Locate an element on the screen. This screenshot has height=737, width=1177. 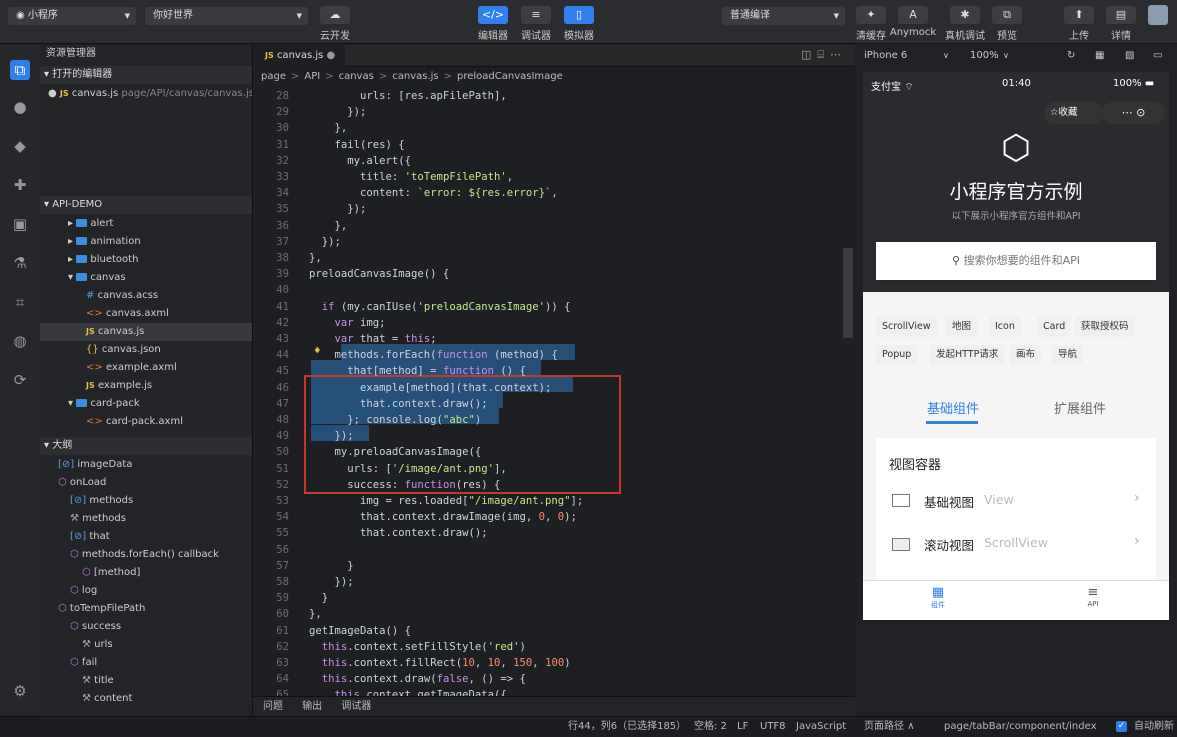
search-input: ⚲ 搜索你想要的组件和API is located at coordinates (1016, 261).